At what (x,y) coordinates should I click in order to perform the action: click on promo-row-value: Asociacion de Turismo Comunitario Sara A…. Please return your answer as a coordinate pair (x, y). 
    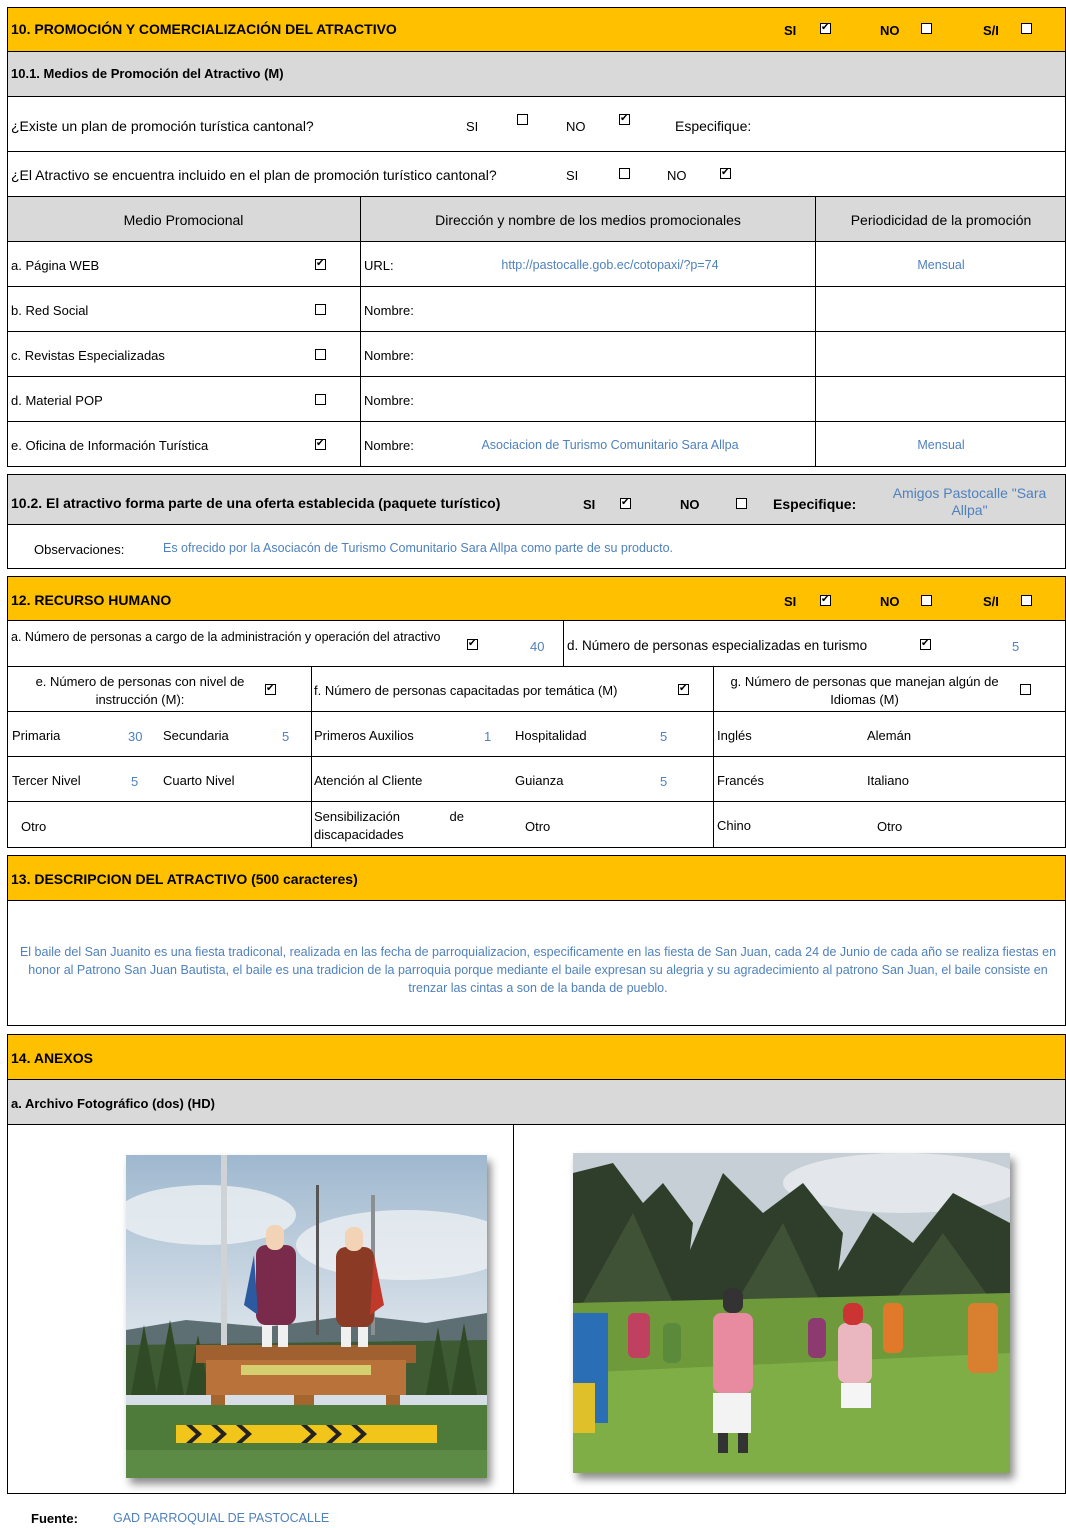
    Looking at the image, I should click on (610, 445).